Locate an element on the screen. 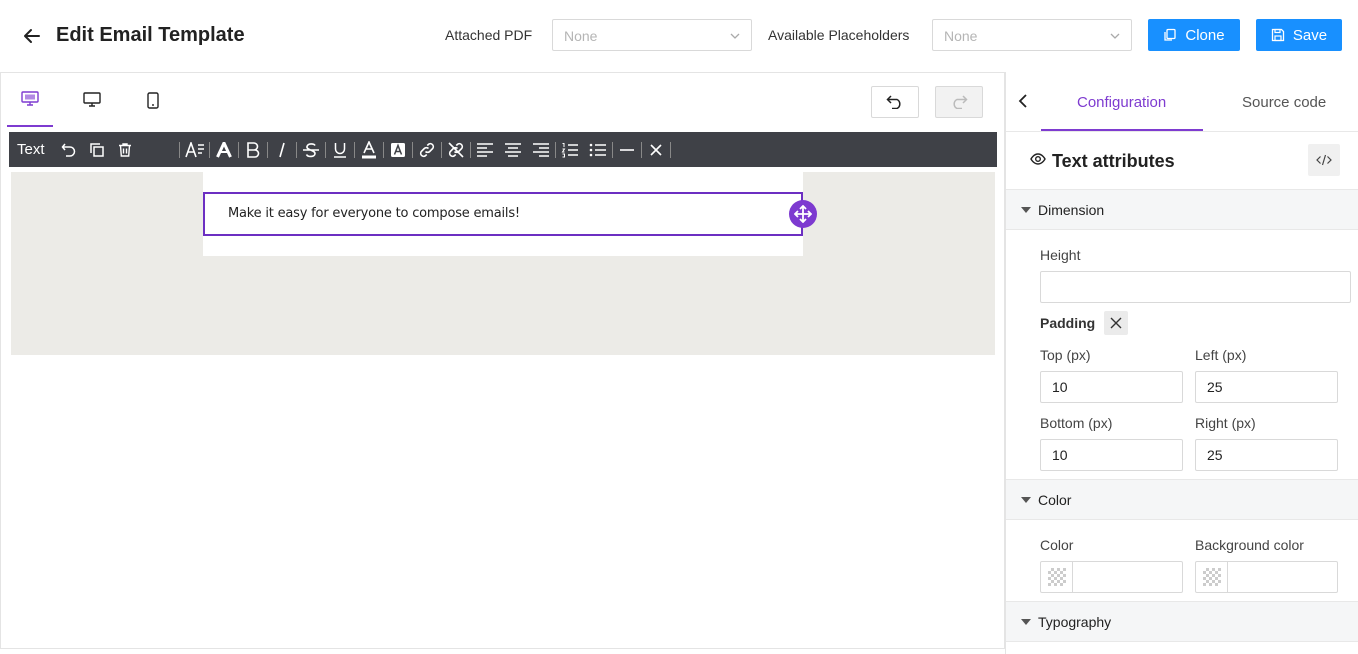  horizontal-line-icon is located at coordinates (627, 150).